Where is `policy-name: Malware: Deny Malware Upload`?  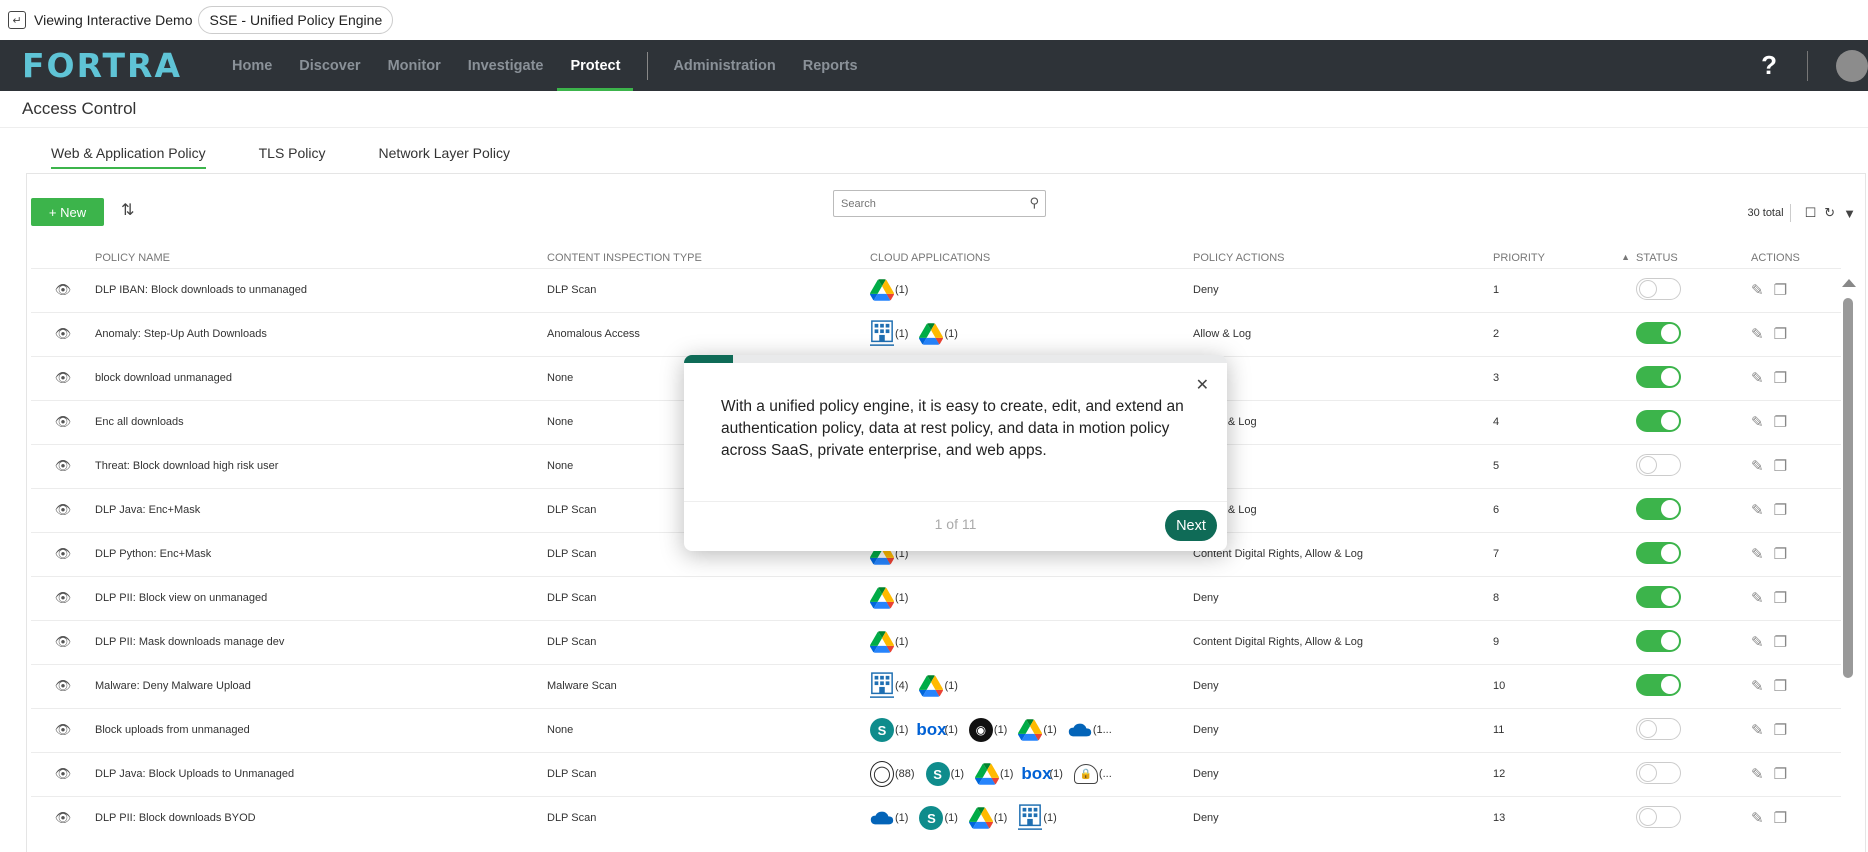 policy-name: Malware: Deny Malware Upload is located at coordinates (321, 685).